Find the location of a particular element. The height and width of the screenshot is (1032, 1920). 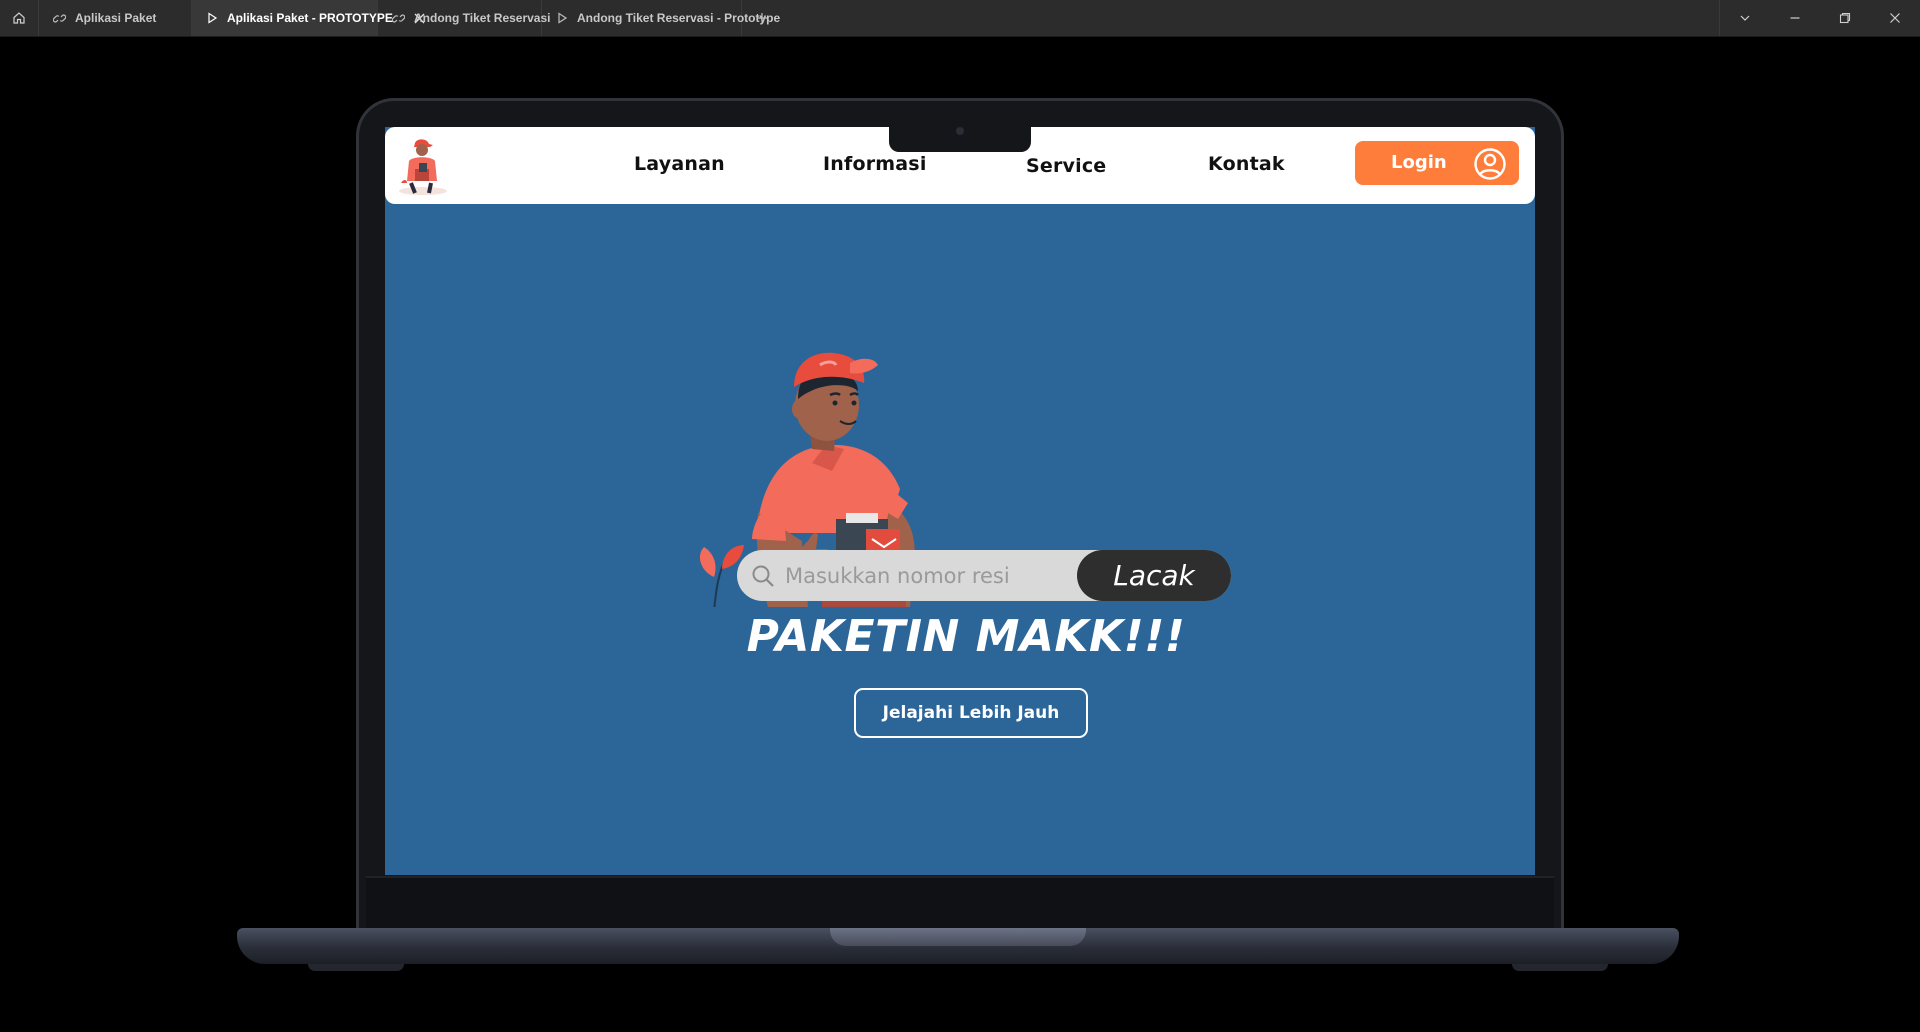

courier-logo is located at coordinates (425, 166).